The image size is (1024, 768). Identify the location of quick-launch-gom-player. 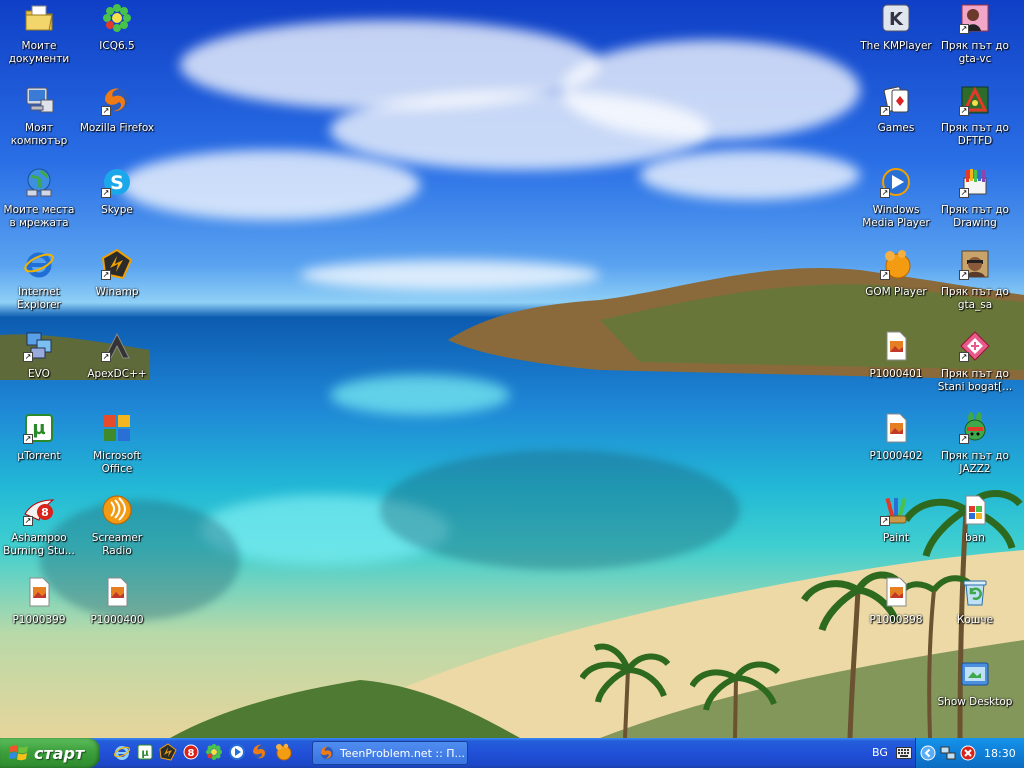
(283, 752).